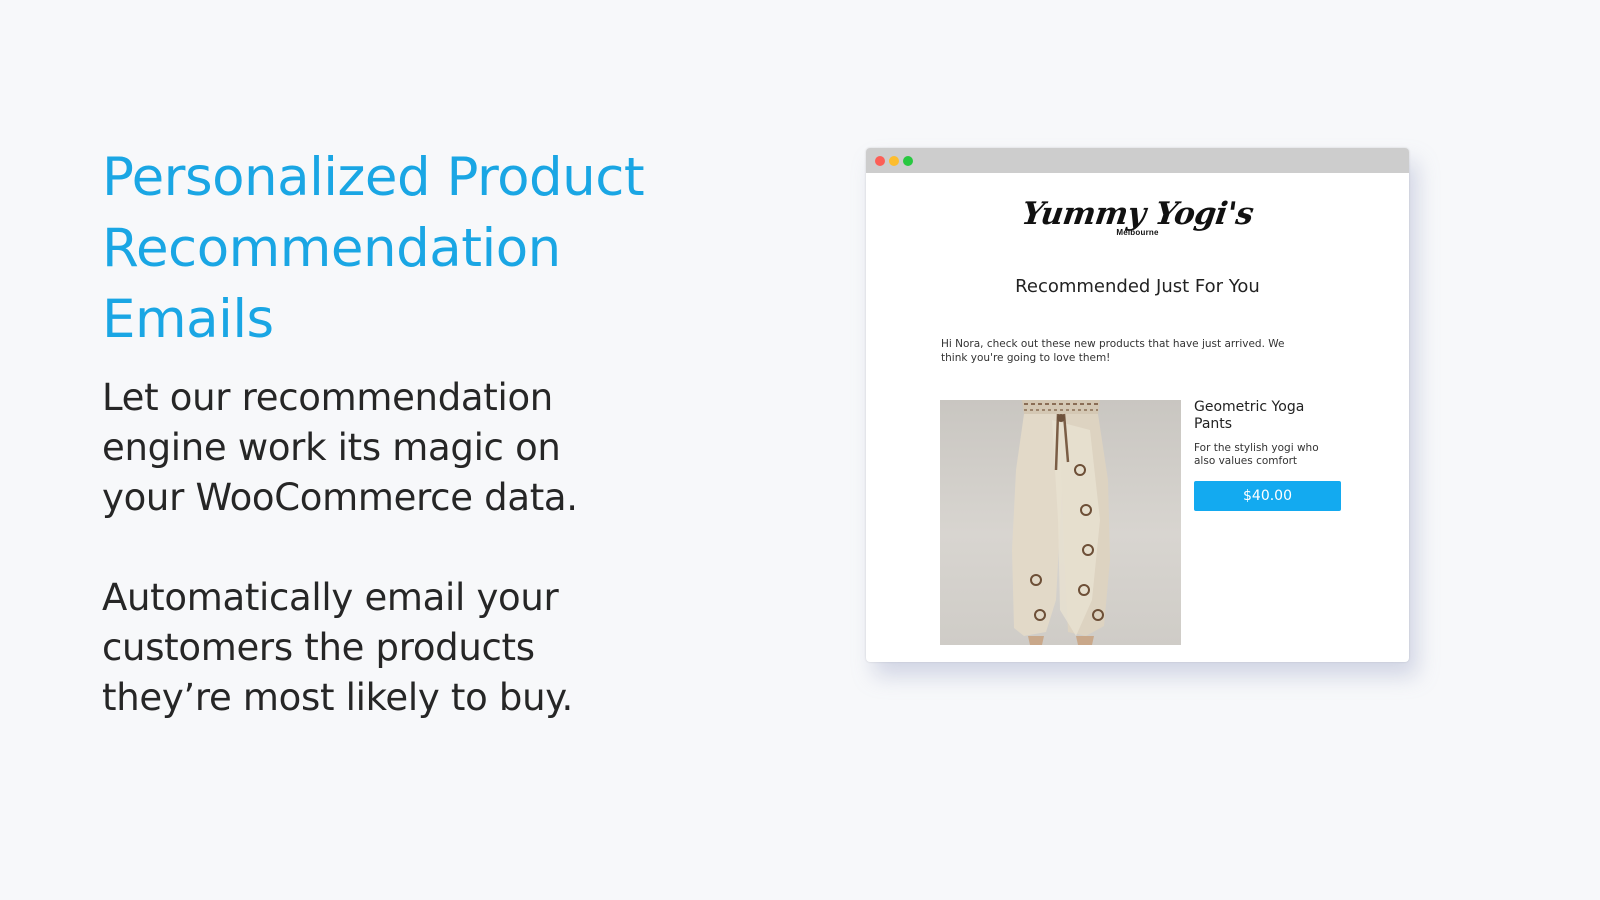  I want to click on copy-line: engine work its magic on, so click(331, 447).